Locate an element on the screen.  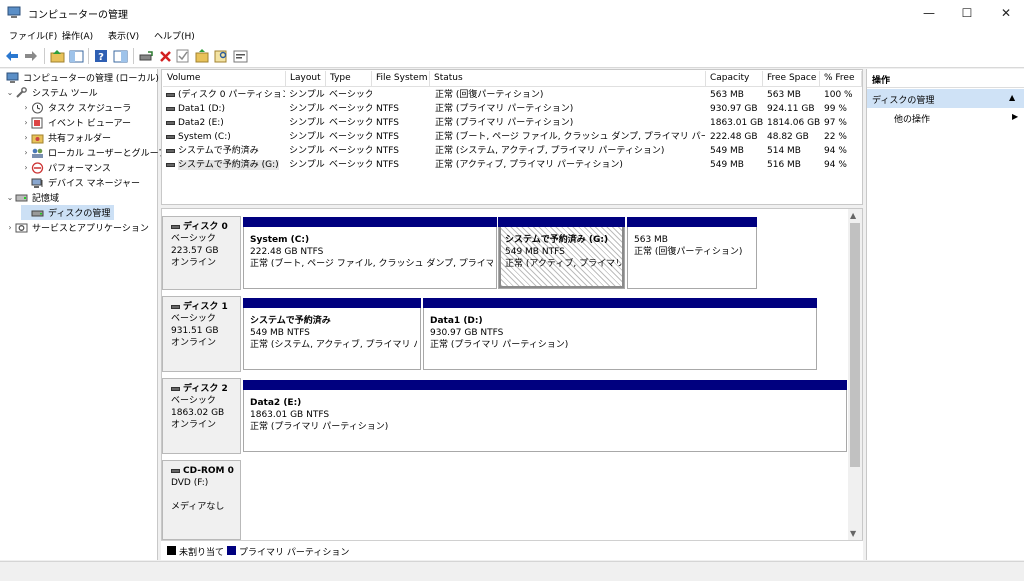
tree-item-computer-management: コンピューターの管理 (ローカル) is located at coordinates (81, 77).